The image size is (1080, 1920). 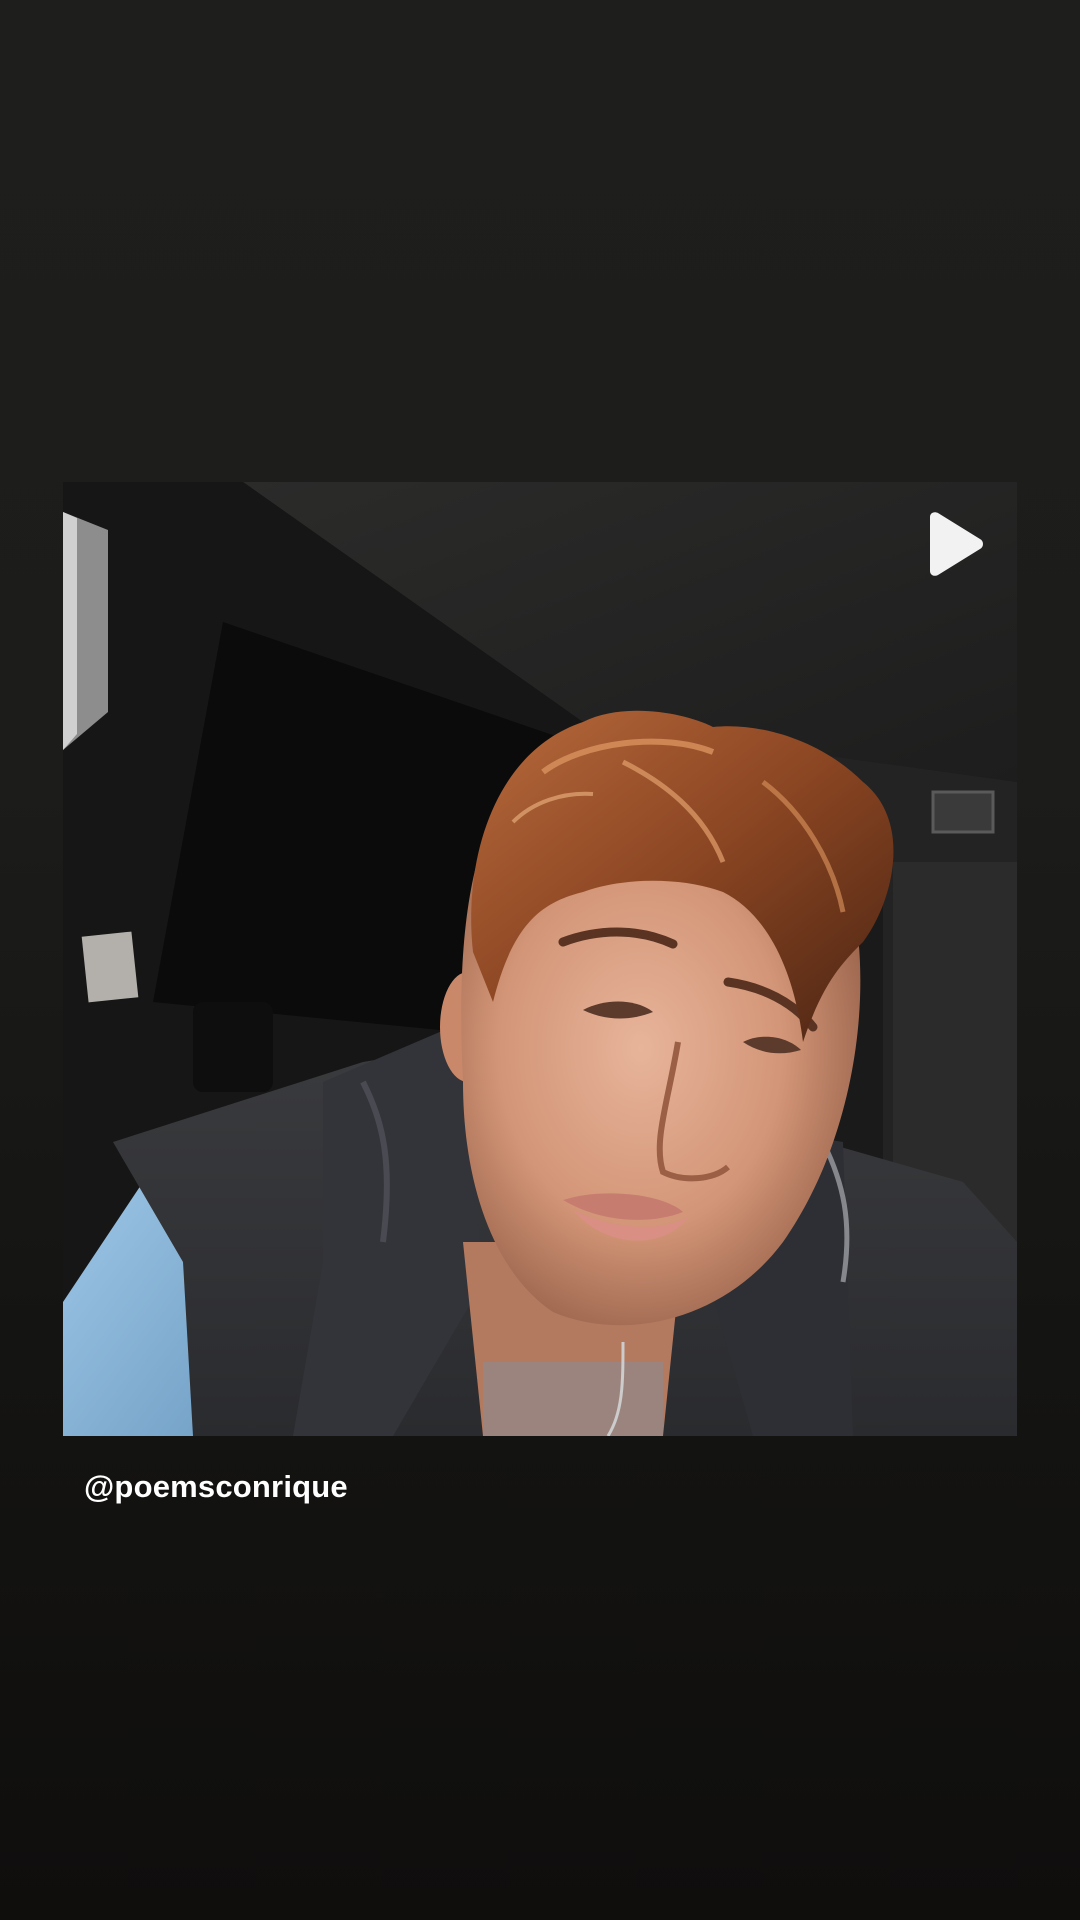 I want to click on play-button, so click(x=953, y=544).